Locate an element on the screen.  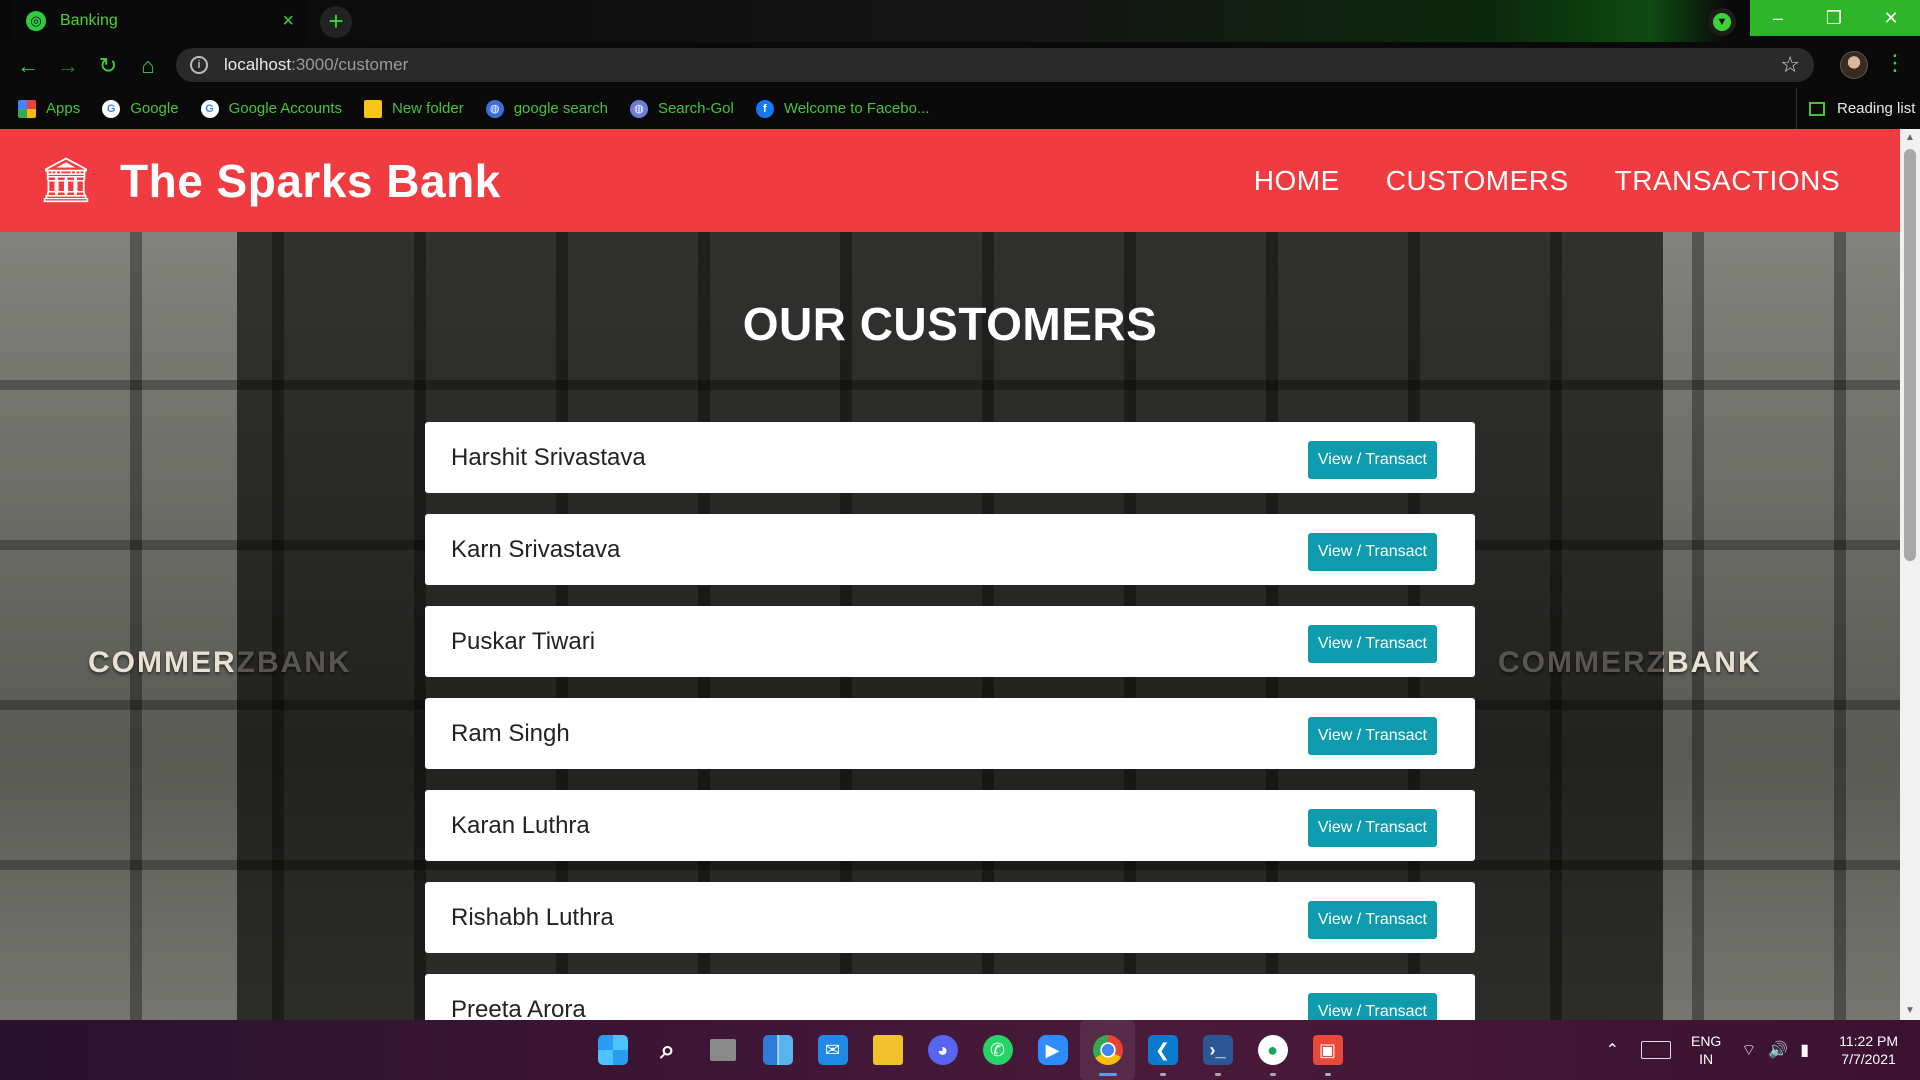
widgets-icon is located at coordinates (777, 1050).